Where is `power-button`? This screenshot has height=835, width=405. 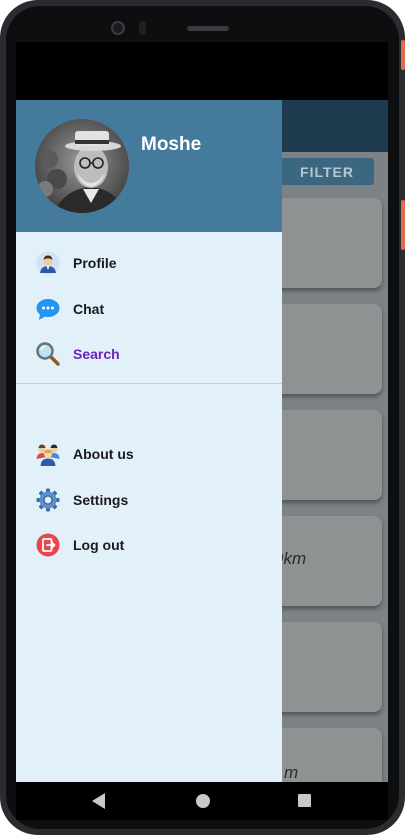 power-button is located at coordinates (403, 225).